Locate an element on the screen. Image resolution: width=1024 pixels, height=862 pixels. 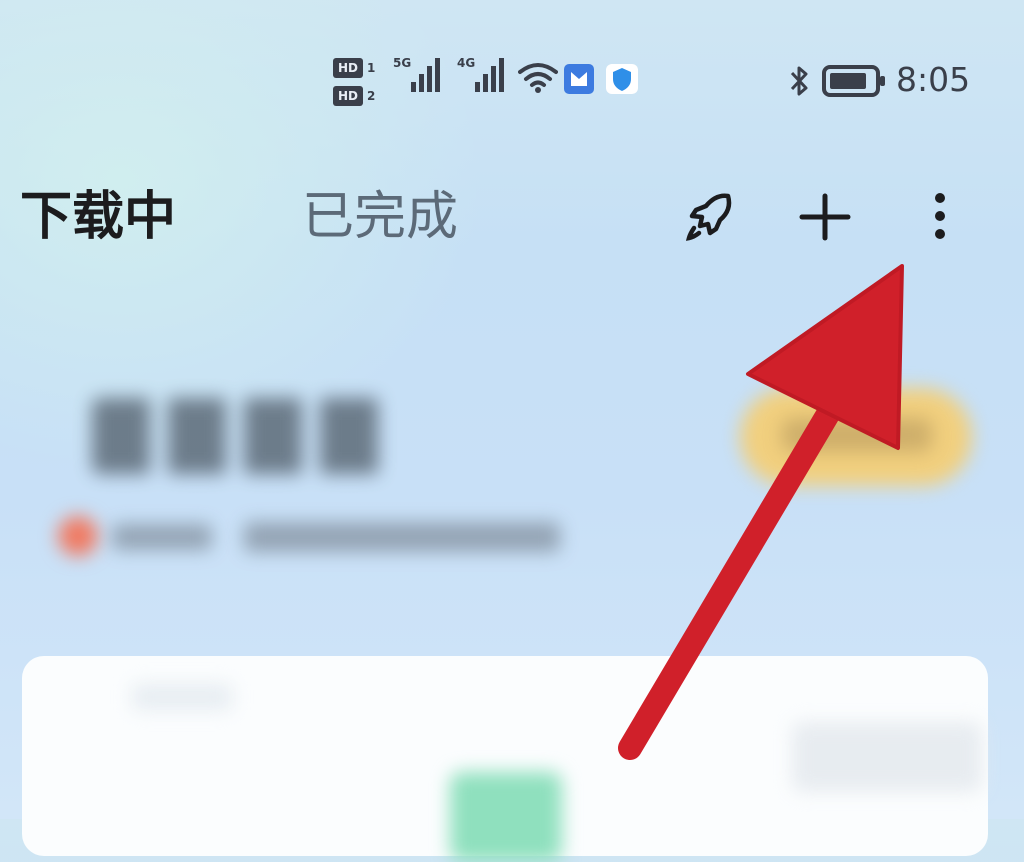
sim-number: 1 is located at coordinates (371, 68).